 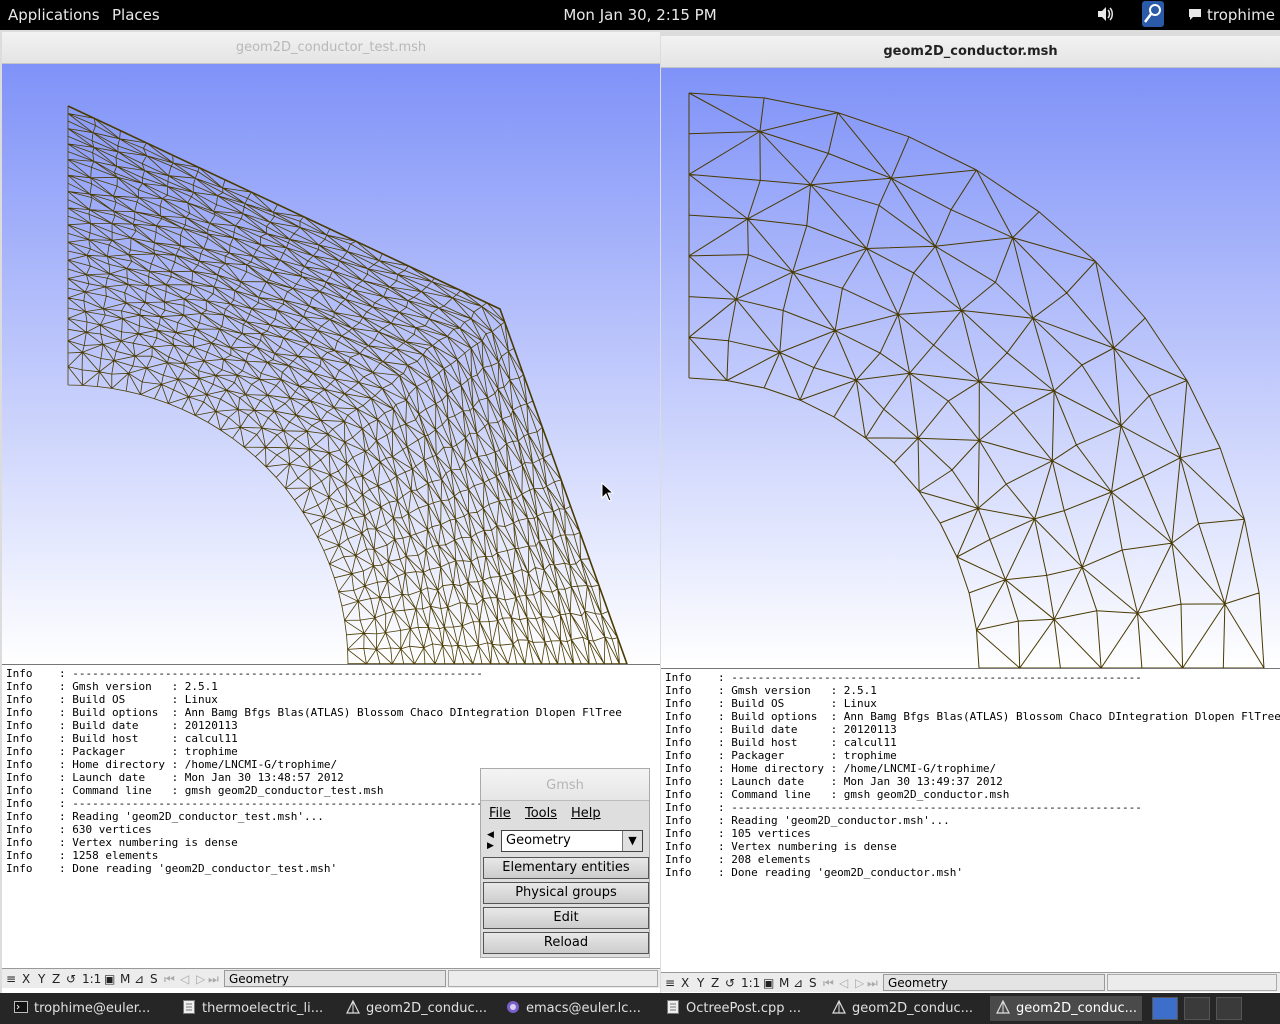 What do you see at coordinates (1153, 16) in the screenshot?
I see `network-icon` at bounding box center [1153, 16].